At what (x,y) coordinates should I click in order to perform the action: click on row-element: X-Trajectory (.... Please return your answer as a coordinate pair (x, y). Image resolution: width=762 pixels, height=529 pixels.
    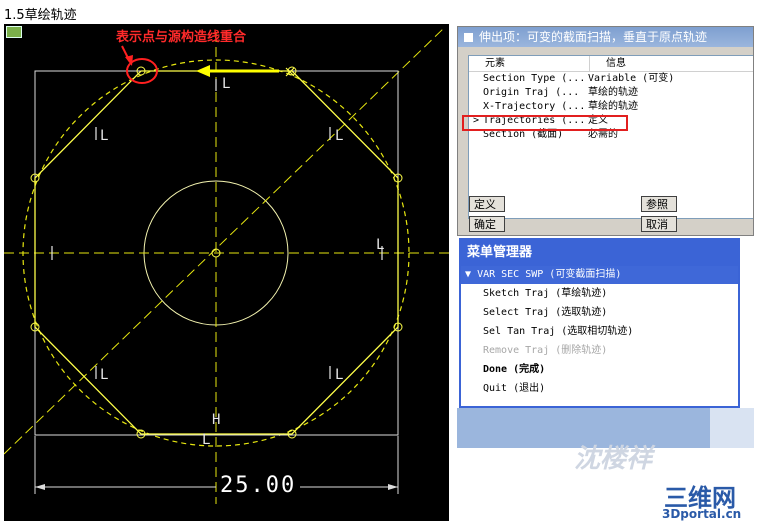
    Looking at the image, I should click on (534, 106).